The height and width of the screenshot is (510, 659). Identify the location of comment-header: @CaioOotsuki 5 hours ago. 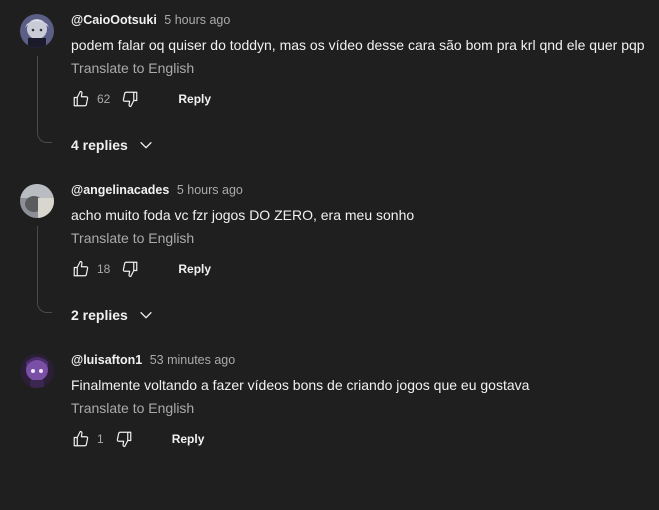
(150, 20).